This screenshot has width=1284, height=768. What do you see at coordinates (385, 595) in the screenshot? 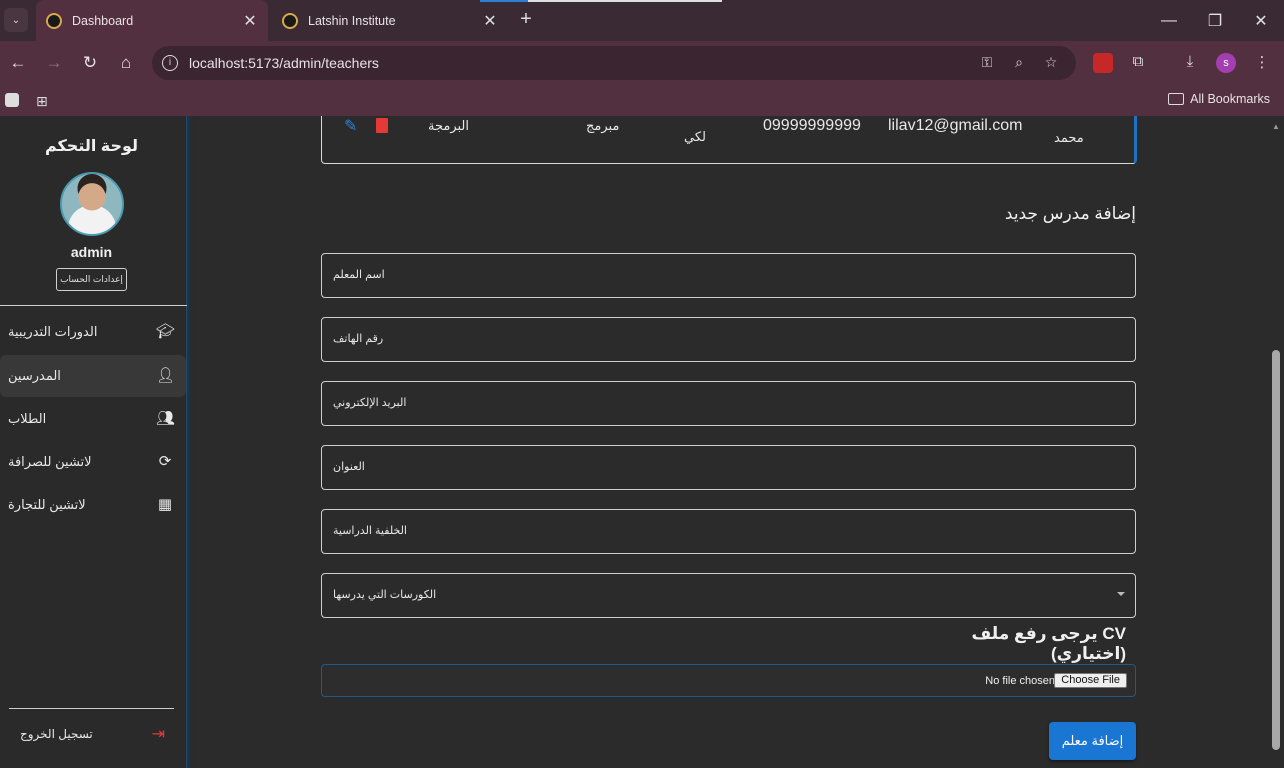
I see `field-placeholder: الكورسات التي يدرسها` at bounding box center [385, 595].